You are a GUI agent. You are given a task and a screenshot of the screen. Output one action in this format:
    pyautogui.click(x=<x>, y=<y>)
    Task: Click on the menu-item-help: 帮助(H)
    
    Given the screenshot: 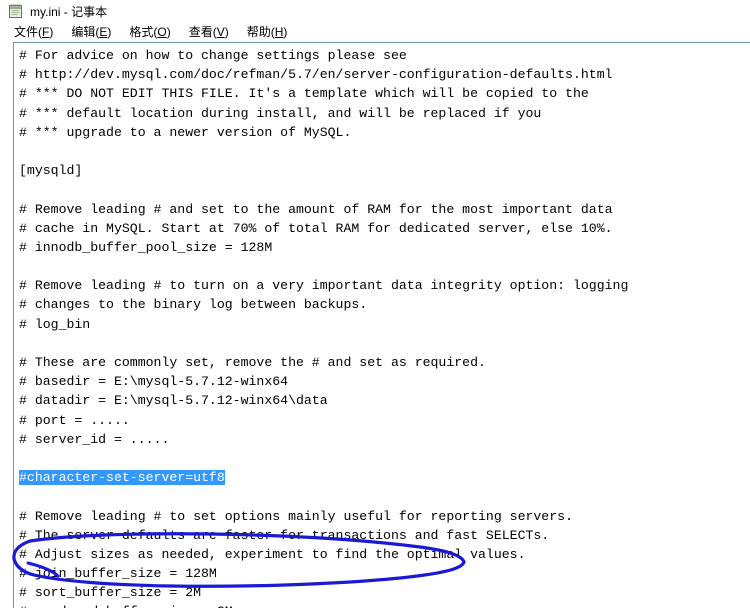 What is the action you would take?
    pyautogui.click(x=267, y=32)
    